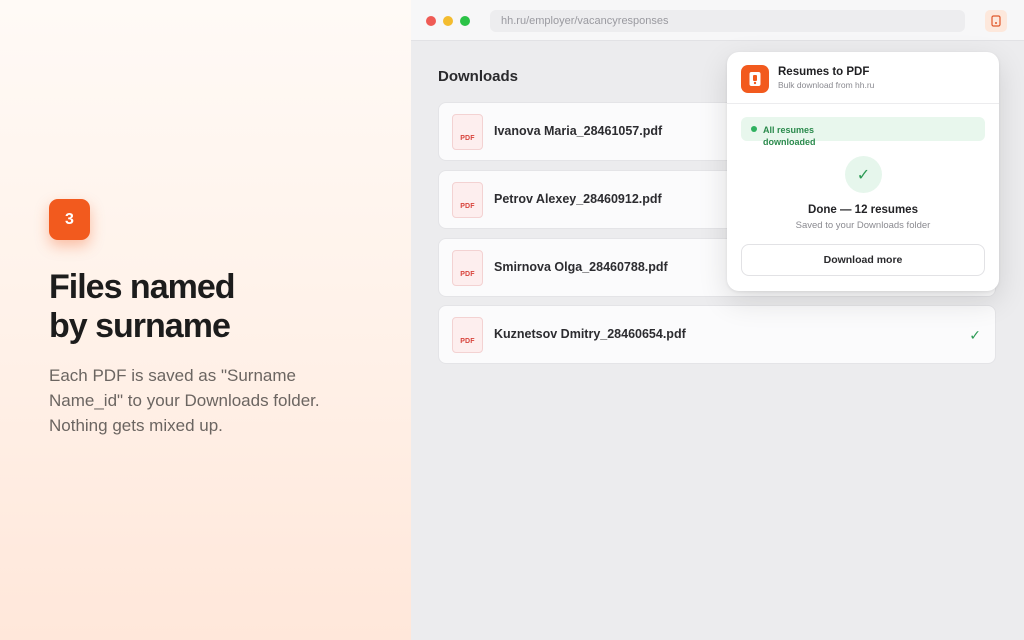 The image size is (1024, 640). I want to click on file-name: Petrov Alexey_28460912.pdf, so click(578, 199).